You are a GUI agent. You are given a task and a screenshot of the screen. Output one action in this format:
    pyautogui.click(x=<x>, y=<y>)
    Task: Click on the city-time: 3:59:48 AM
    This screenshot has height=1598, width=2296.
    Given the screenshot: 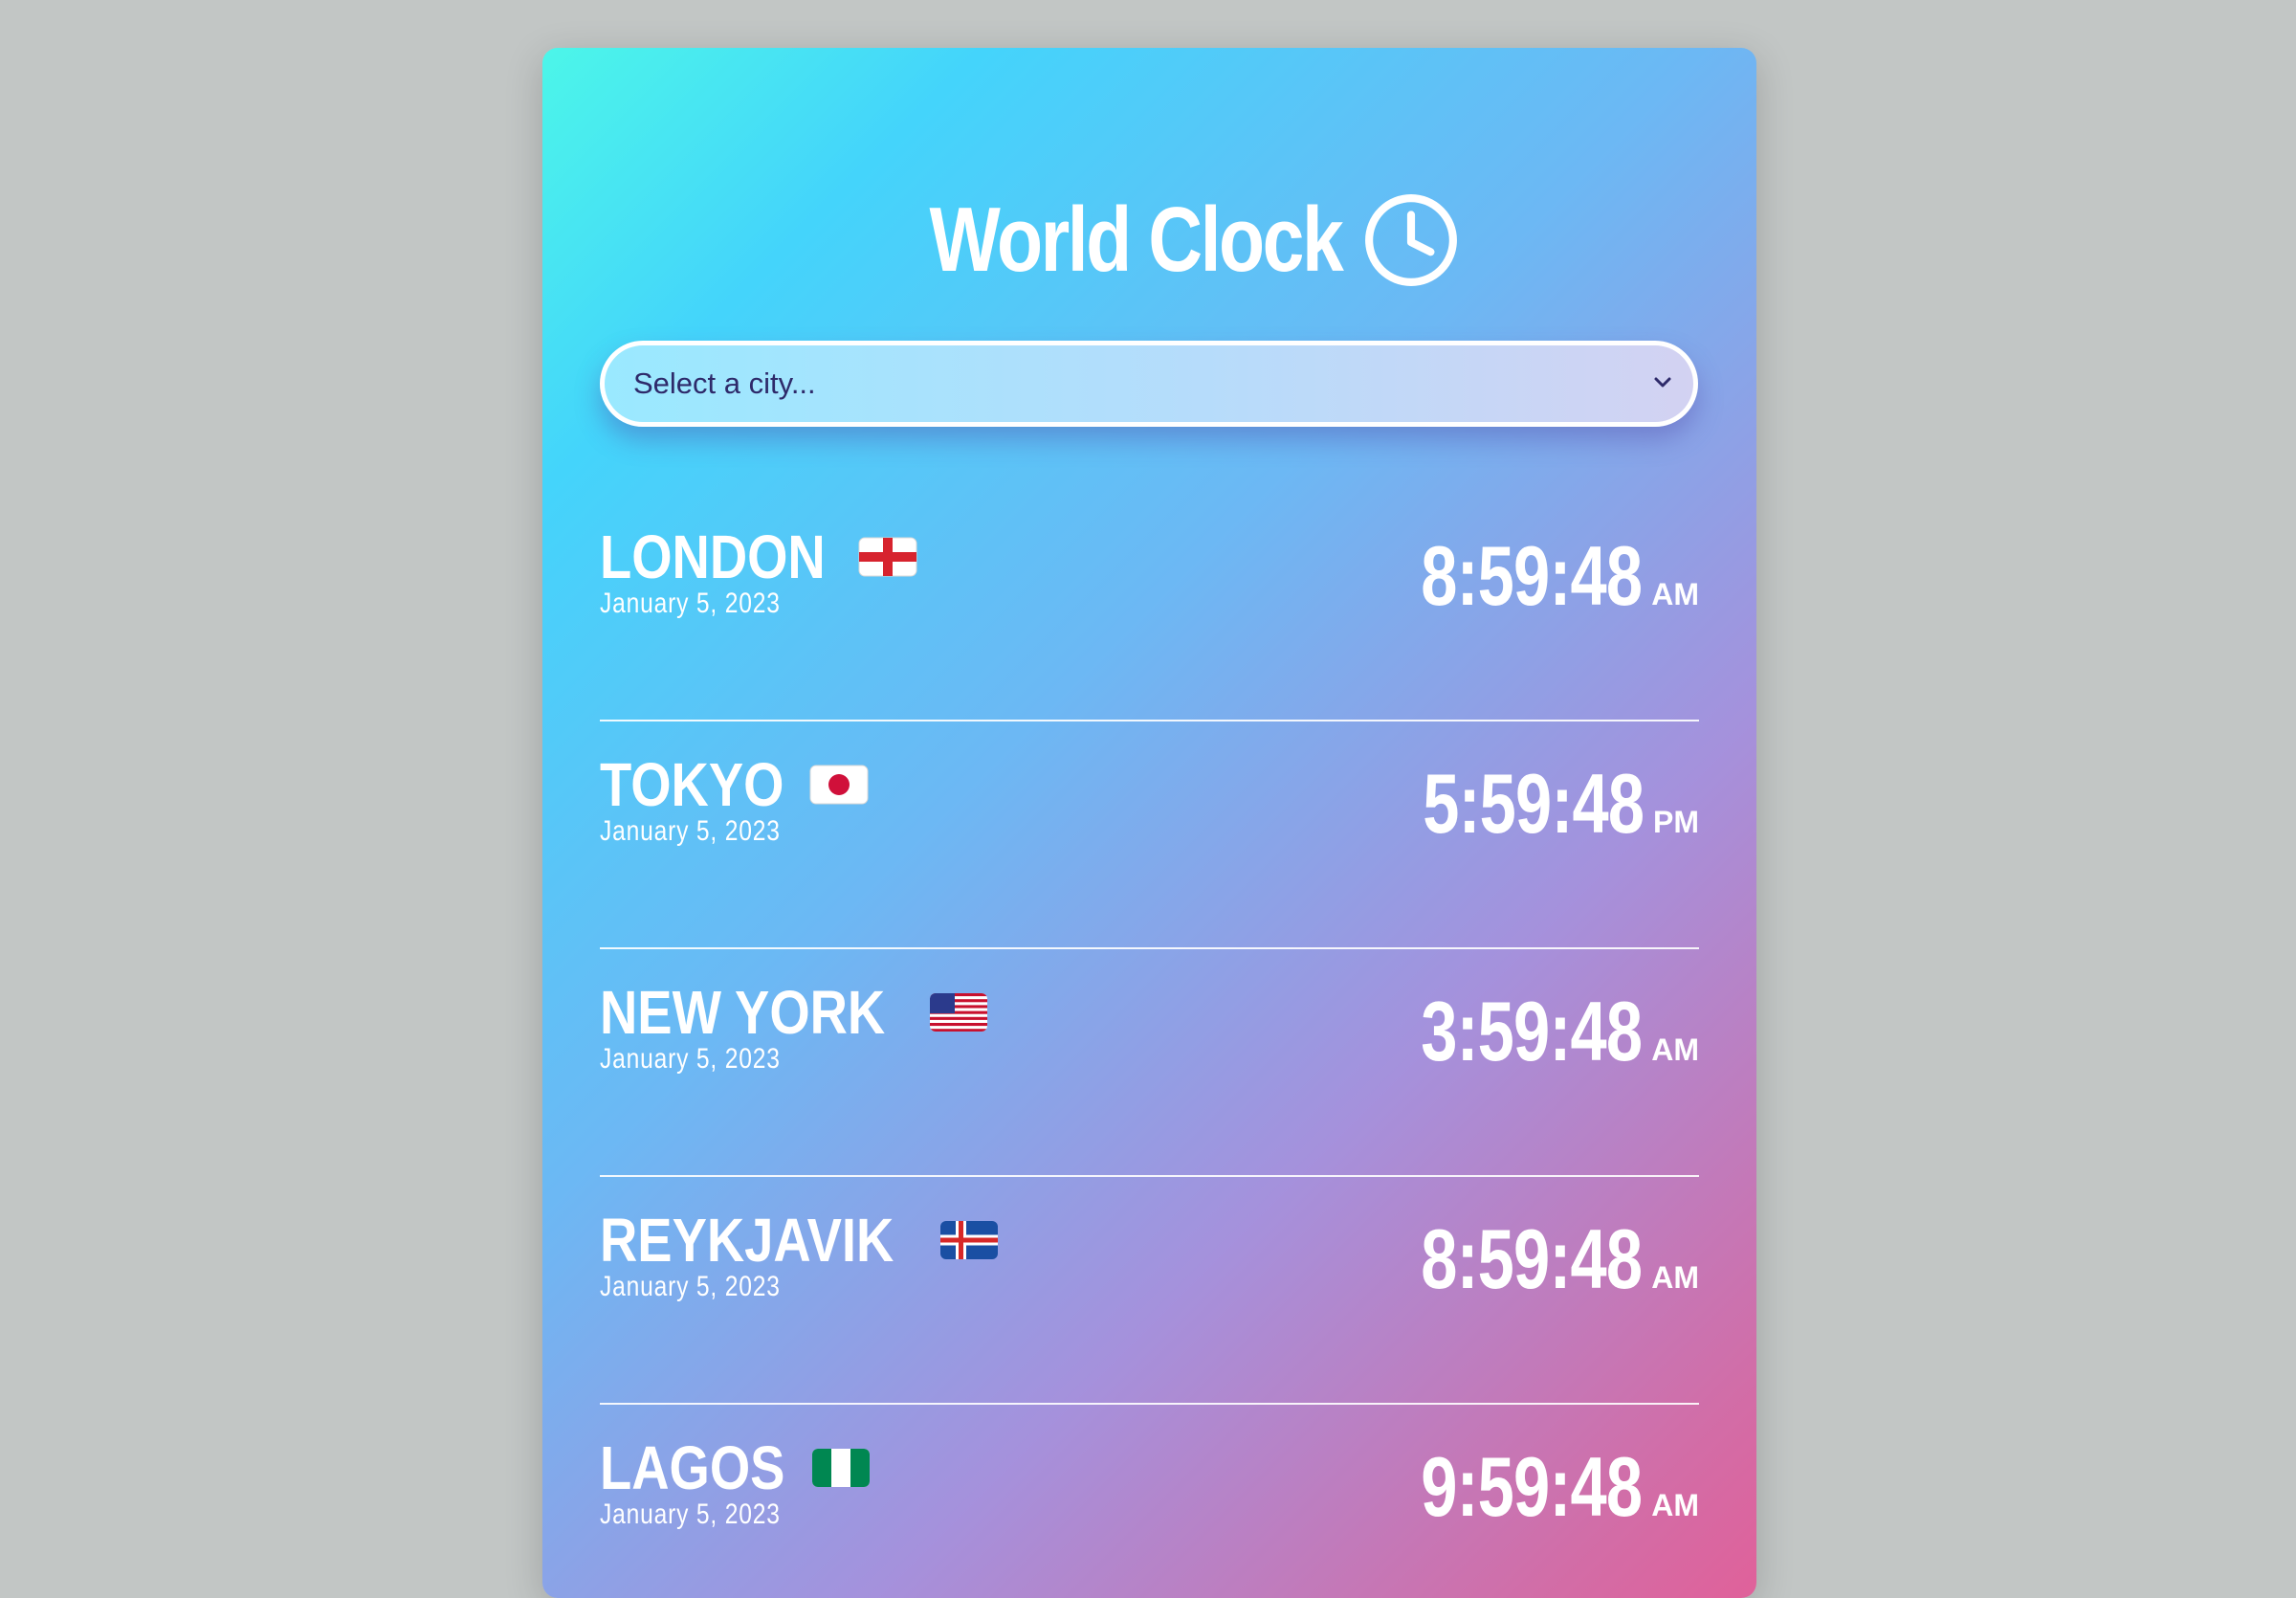 What is the action you would take?
    pyautogui.click(x=1529, y=1031)
    